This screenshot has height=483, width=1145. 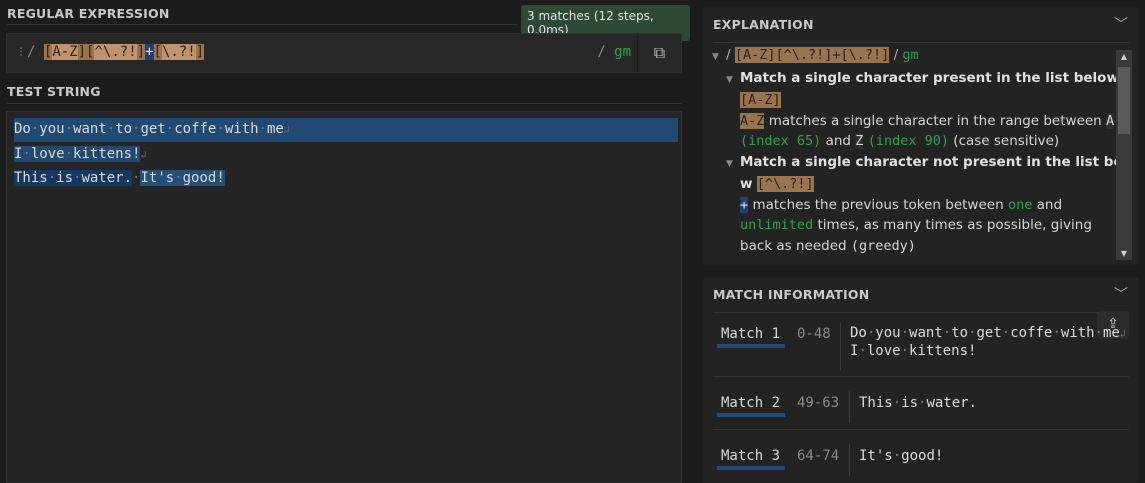 What do you see at coordinates (54, 91) in the screenshot?
I see `test-string-title: TEST STRING` at bounding box center [54, 91].